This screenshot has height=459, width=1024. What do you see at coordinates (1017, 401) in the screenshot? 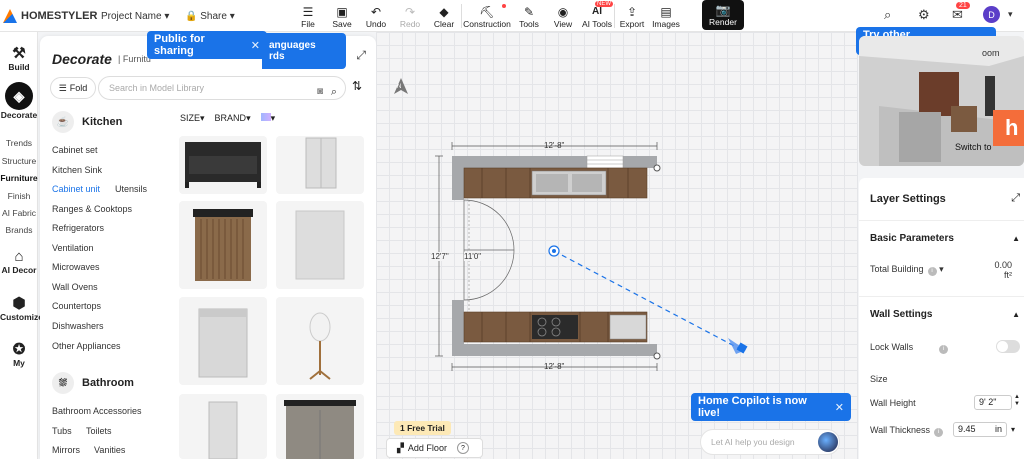
I see `wall-height-stepper: ▲ ▼` at bounding box center [1017, 401].